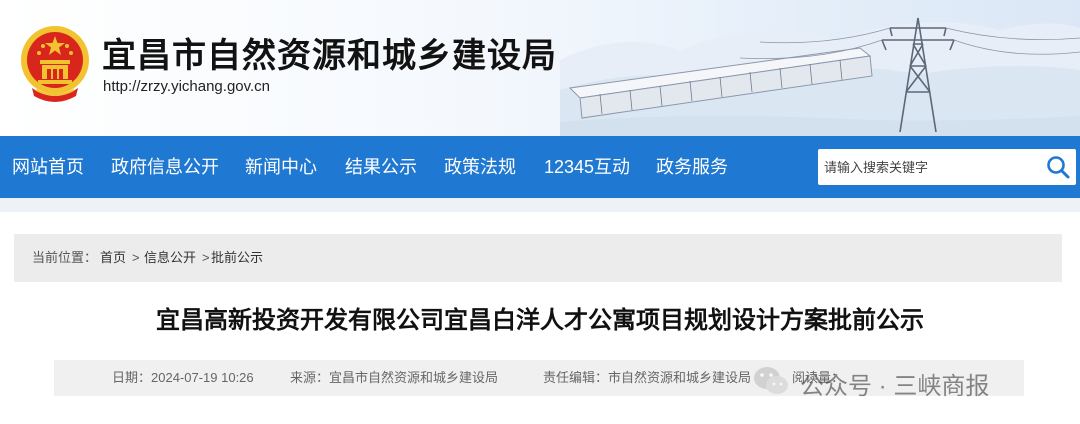  What do you see at coordinates (113, 258) in the screenshot?
I see `breadcrumb-item-home: 首页` at bounding box center [113, 258].